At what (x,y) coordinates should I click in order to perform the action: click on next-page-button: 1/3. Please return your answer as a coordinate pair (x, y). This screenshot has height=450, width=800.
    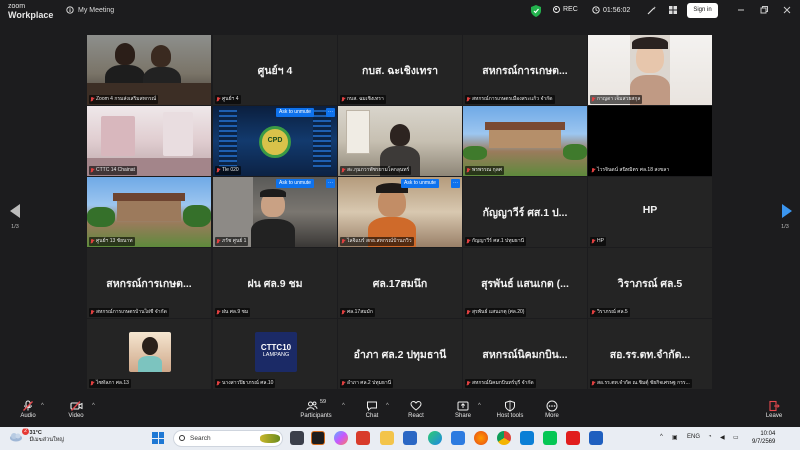
    Looking at the image, I should click on (785, 215).